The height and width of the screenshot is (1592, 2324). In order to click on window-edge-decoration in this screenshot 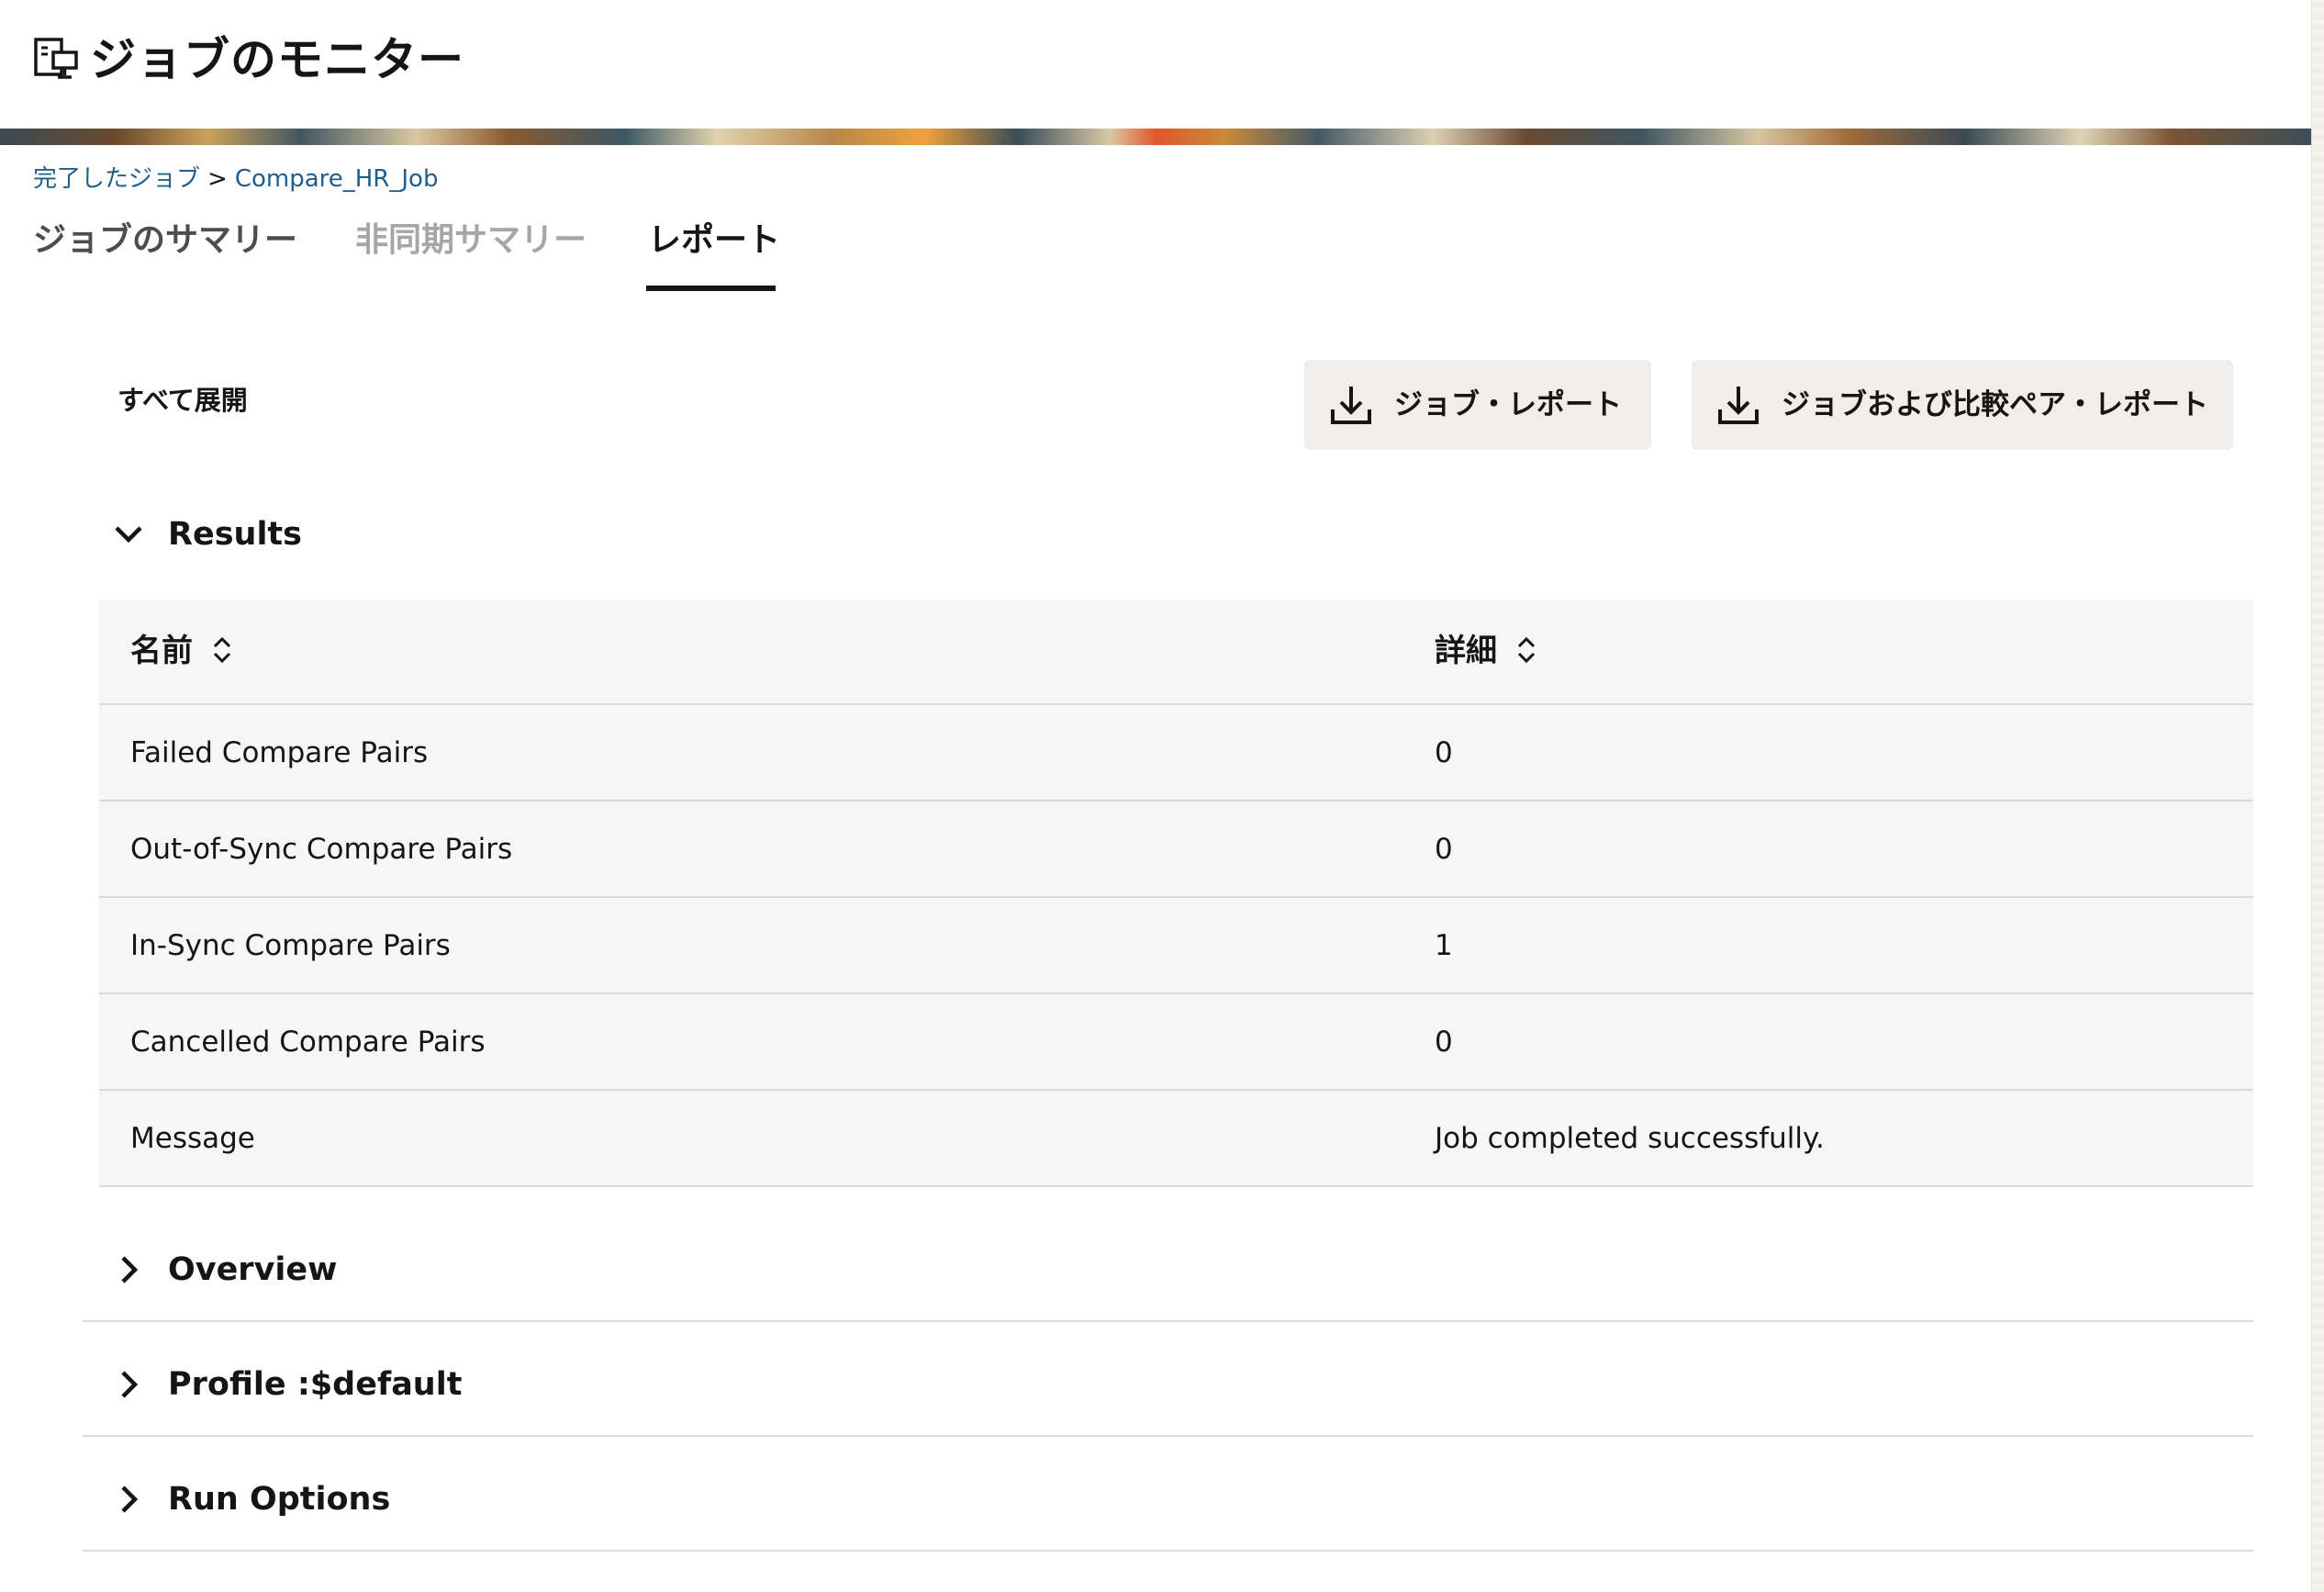, I will do `click(2317, 796)`.